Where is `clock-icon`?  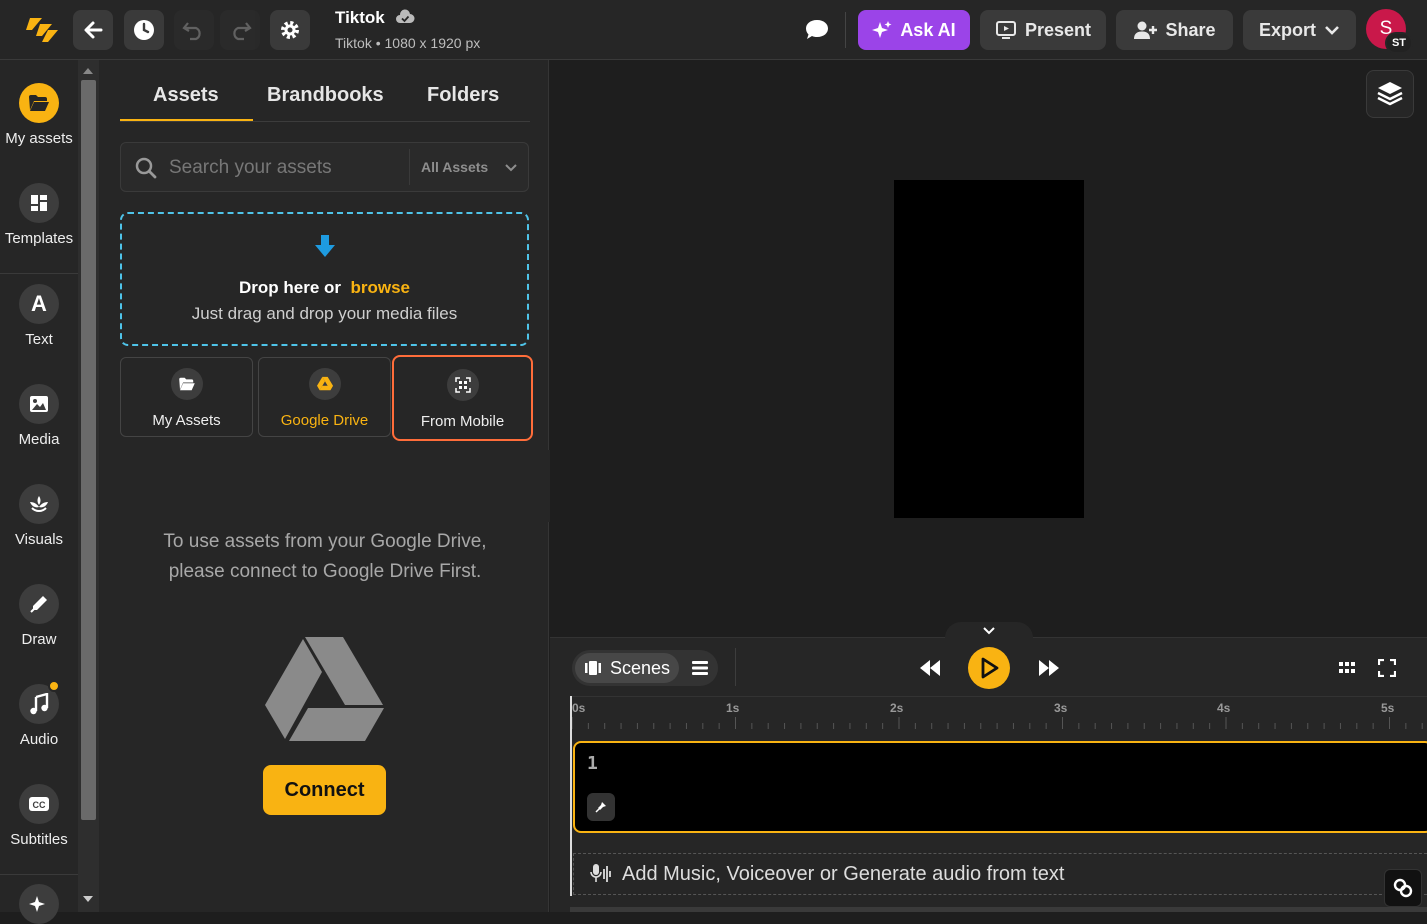 clock-icon is located at coordinates (144, 30).